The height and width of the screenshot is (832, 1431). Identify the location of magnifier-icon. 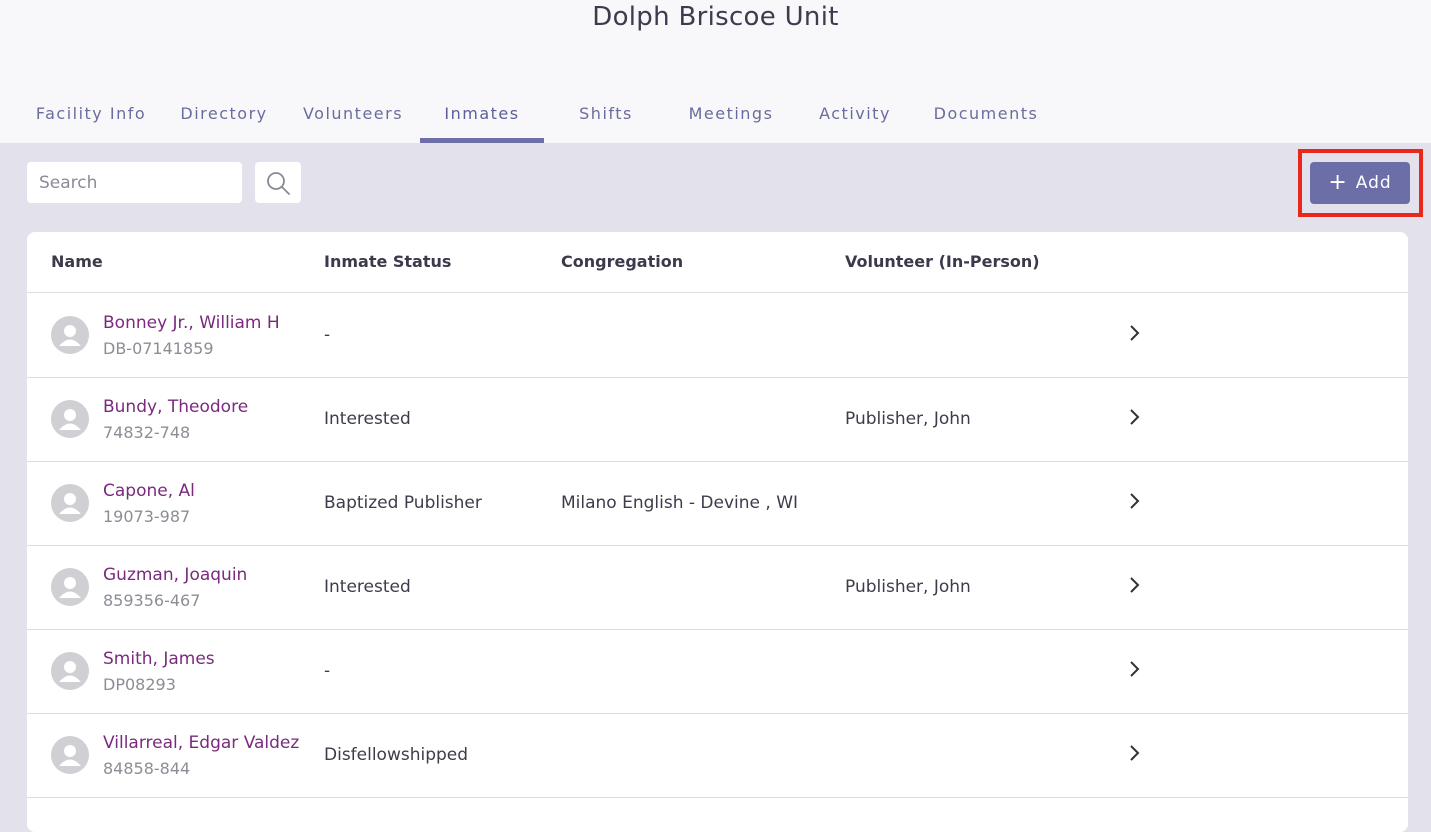
(278, 183).